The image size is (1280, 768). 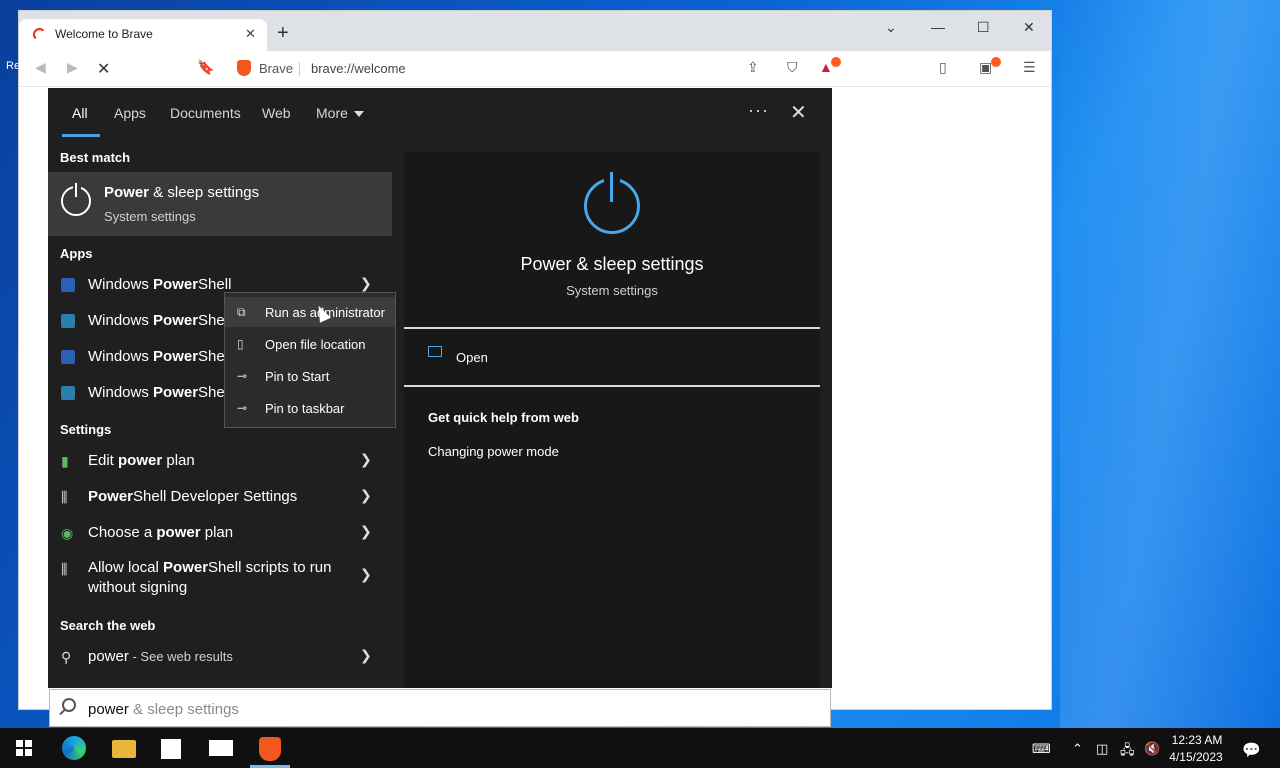 What do you see at coordinates (39, 34) in the screenshot?
I see `loading-spinner-icon` at bounding box center [39, 34].